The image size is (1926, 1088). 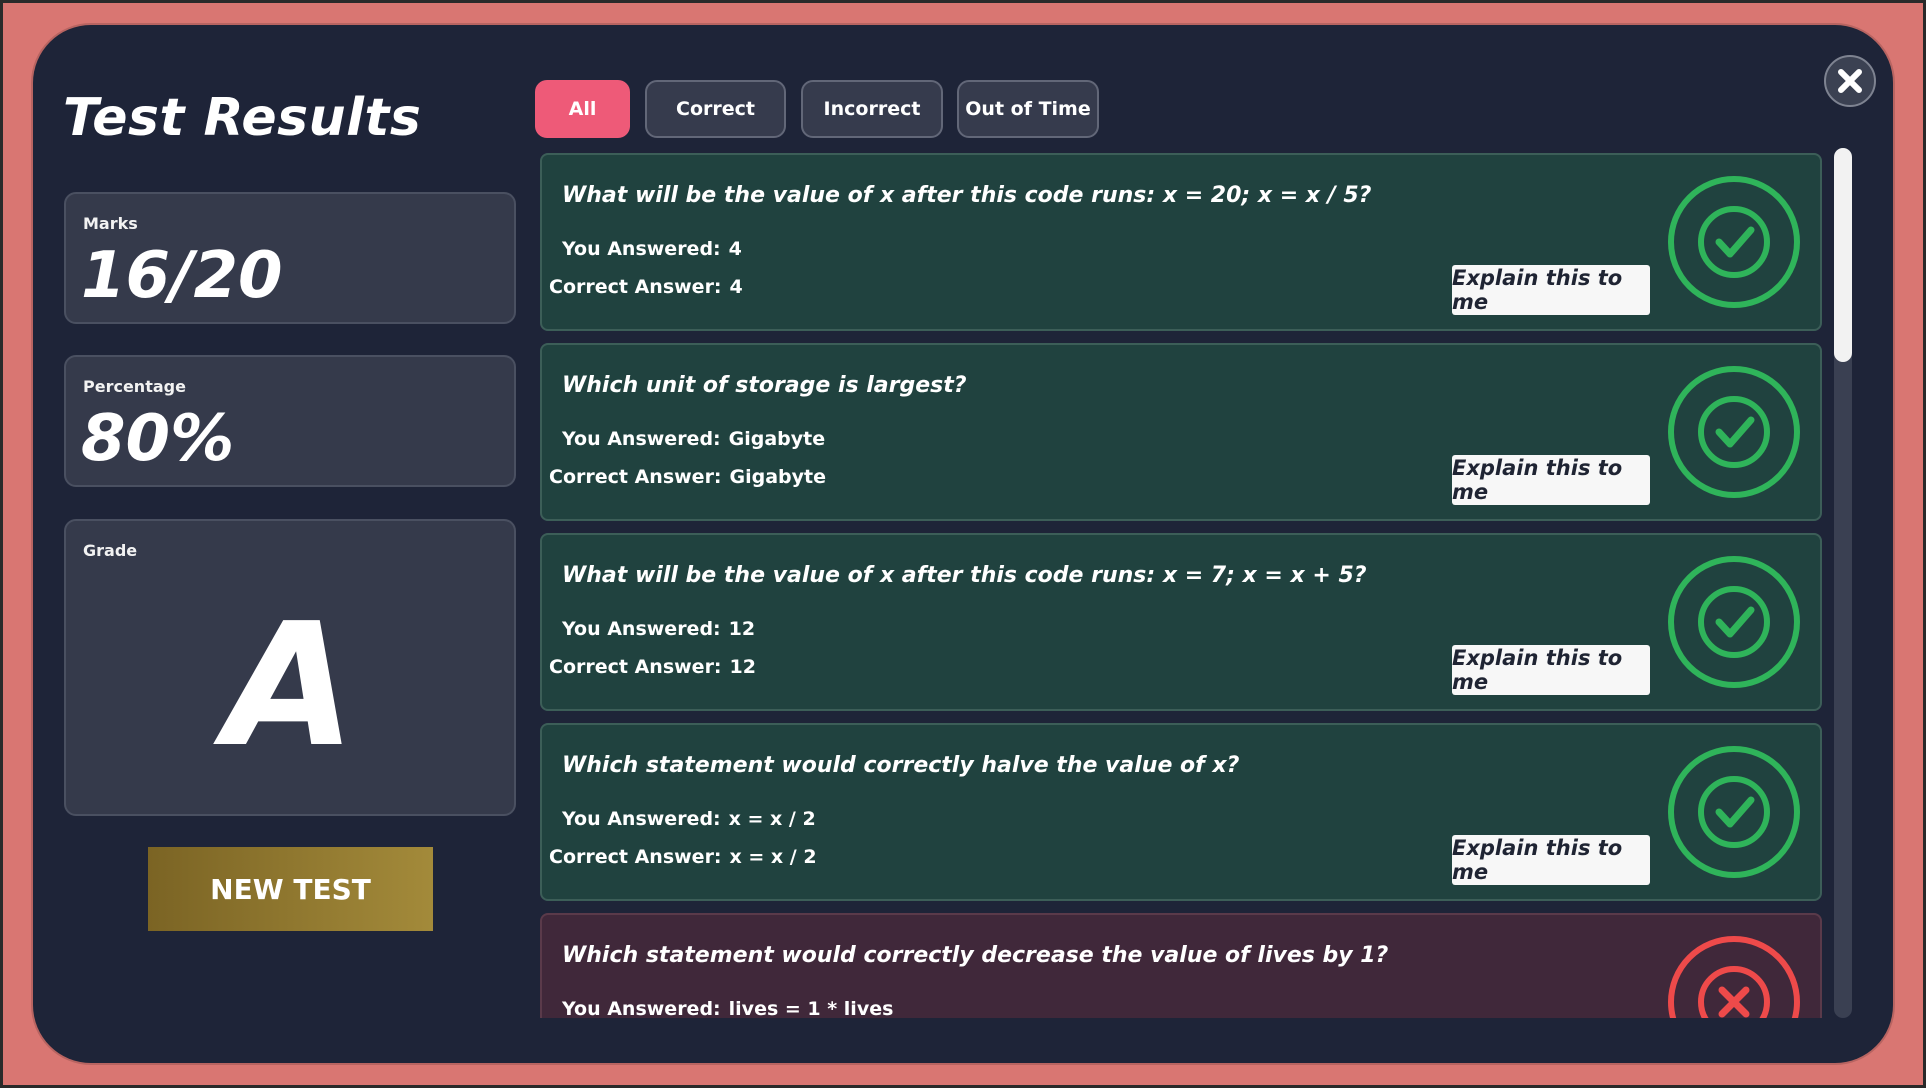 I want to click on correct-answer-row: Correct Answer: 4, so click(x=646, y=287).